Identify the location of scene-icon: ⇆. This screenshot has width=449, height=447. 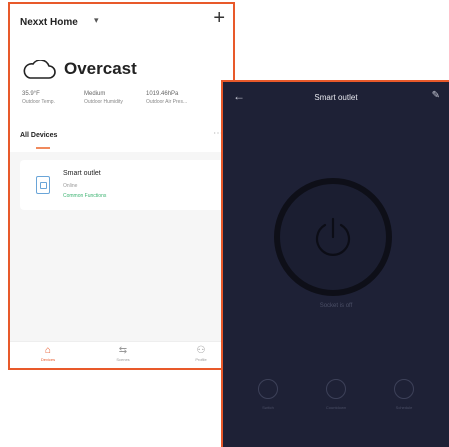
(123, 350).